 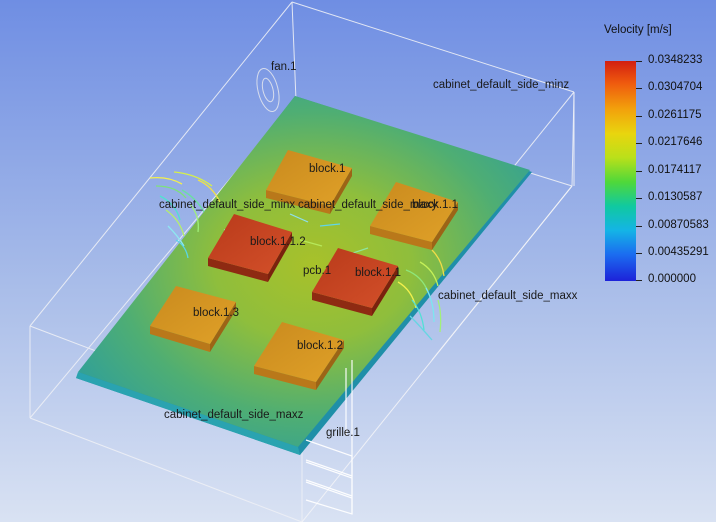 What do you see at coordinates (675, 115) in the screenshot?
I see `legend-tick-label: 0.0261175` at bounding box center [675, 115].